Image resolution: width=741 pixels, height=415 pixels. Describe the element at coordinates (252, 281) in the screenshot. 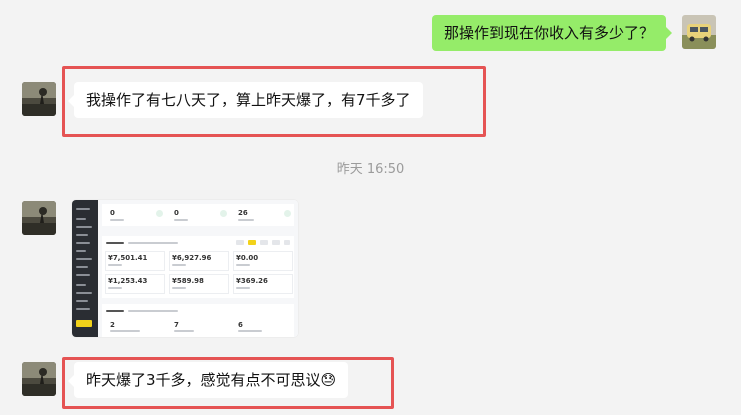

I see `revenue-value: ¥369.26` at that location.